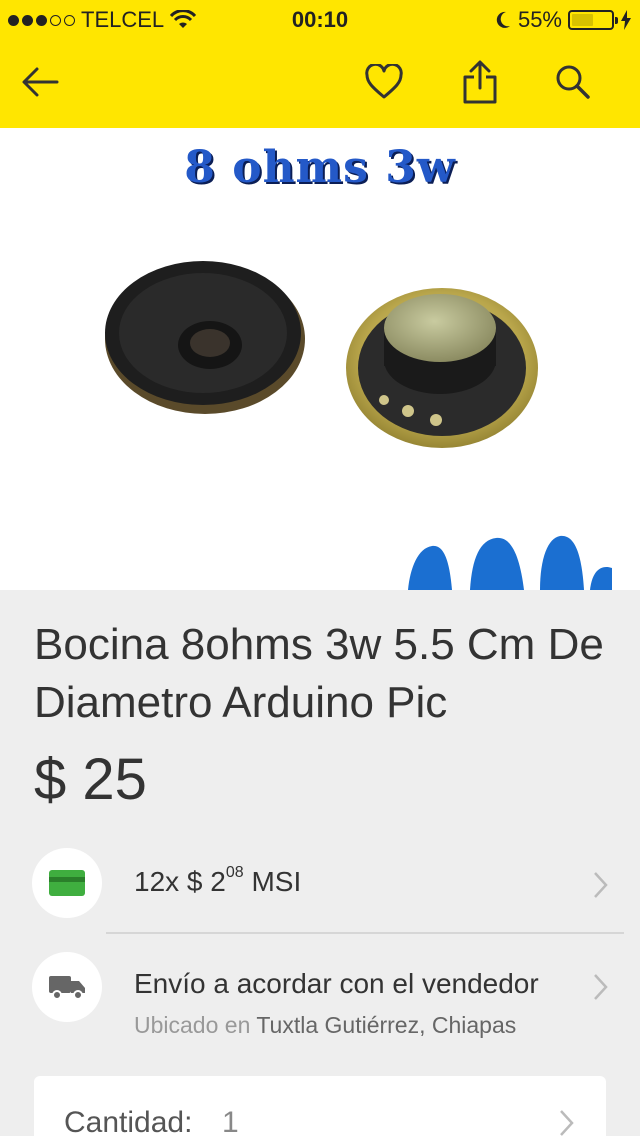  What do you see at coordinates (320, 1106) in the screenshot?
I see `quantity-selector: Cantidad: 1` at bounding box center [320, 1106].